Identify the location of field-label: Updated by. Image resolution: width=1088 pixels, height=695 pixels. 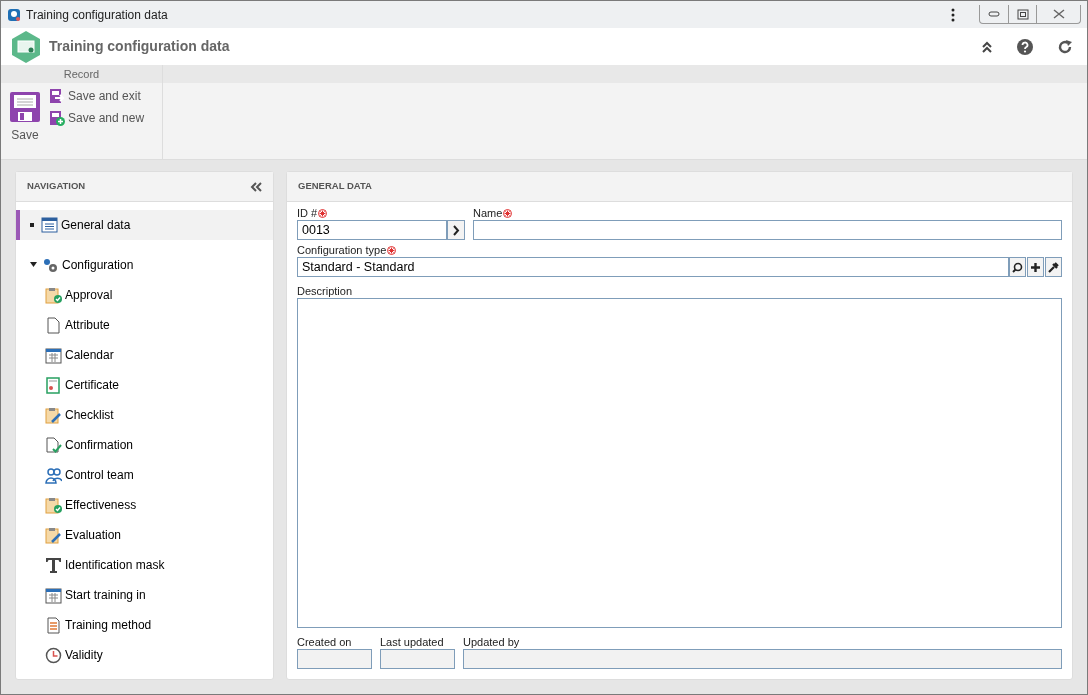
(491, 642).